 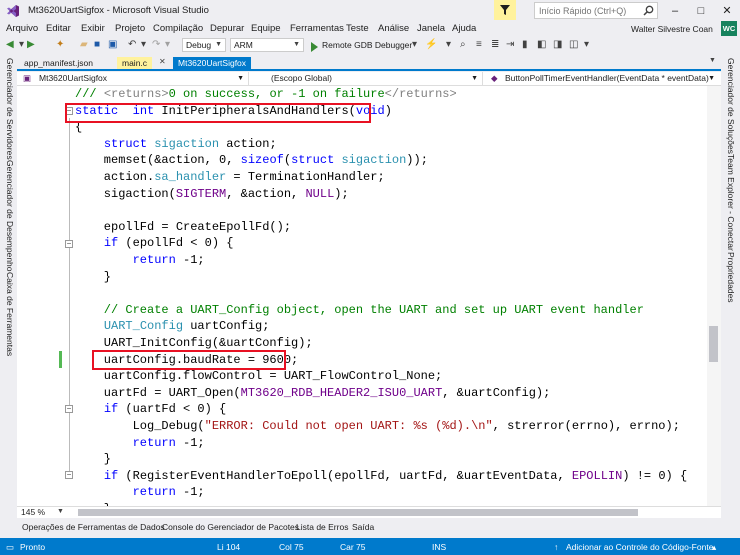 I want to click on toolbar-overflow-icon: ▾, so click(x=586, y=45).